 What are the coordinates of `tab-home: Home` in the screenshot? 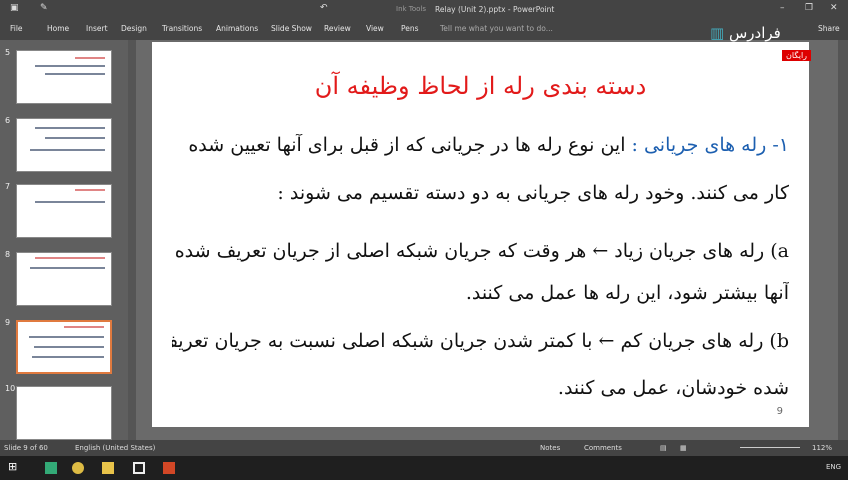 It's located at (58, 28).